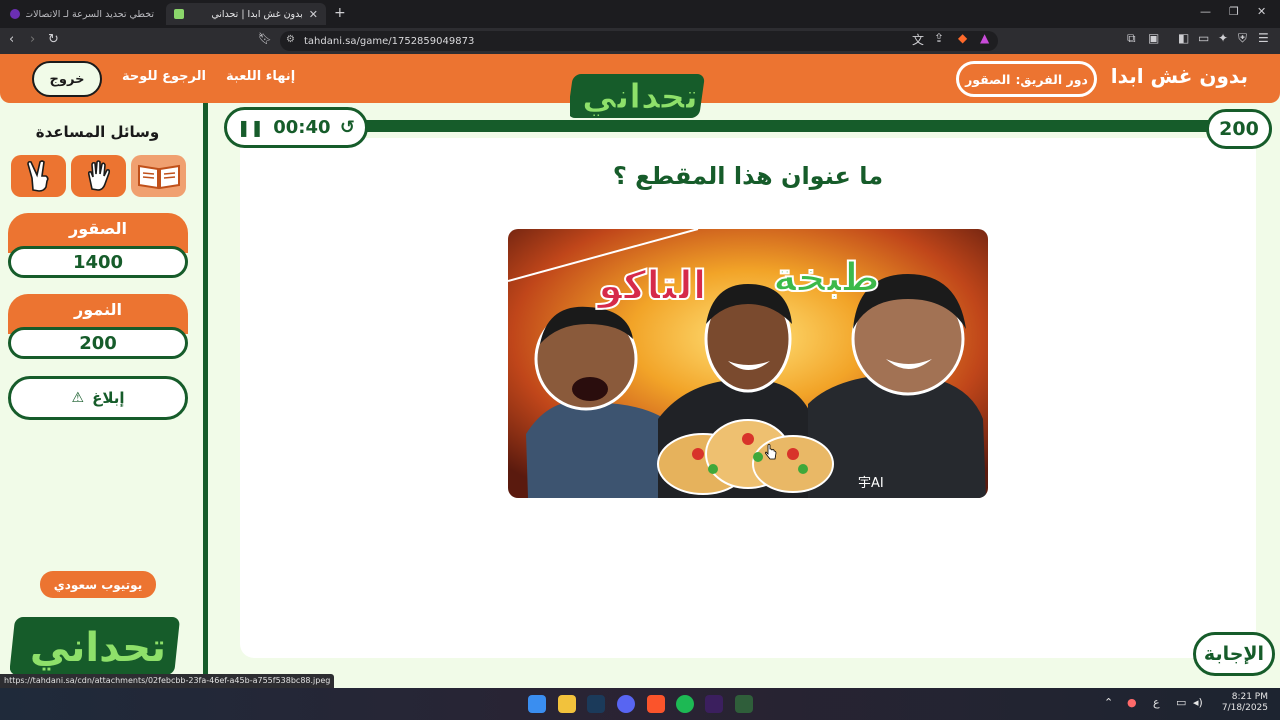  Describe the element at coordinates (98, 584) in the screenshot. I see `category-badge: يوتيوب سعودي` at that location.